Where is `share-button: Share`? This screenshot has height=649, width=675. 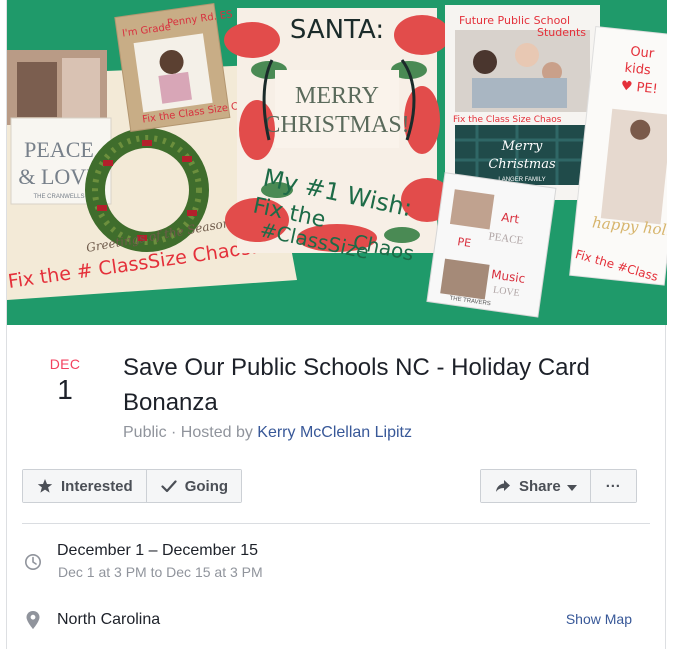
share-button: Share is located at coordinates (535, 486).